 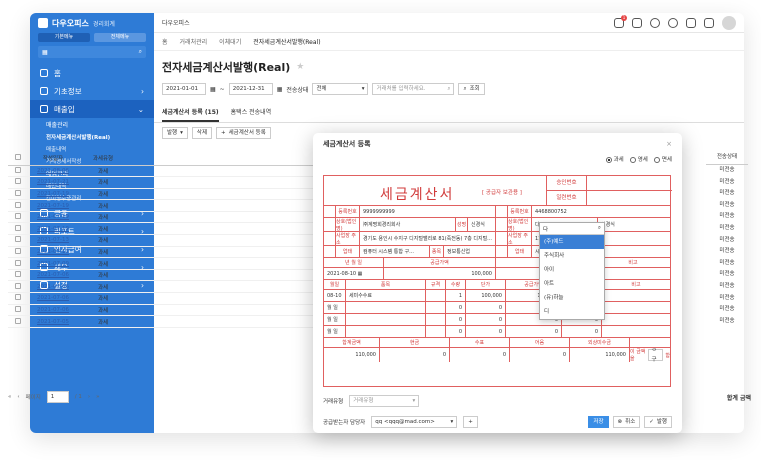 What do you see at coordinates (194, 41) in the screenshot?
I see `tab-vendor: 거래처관리` at bounding box center [194, 41].